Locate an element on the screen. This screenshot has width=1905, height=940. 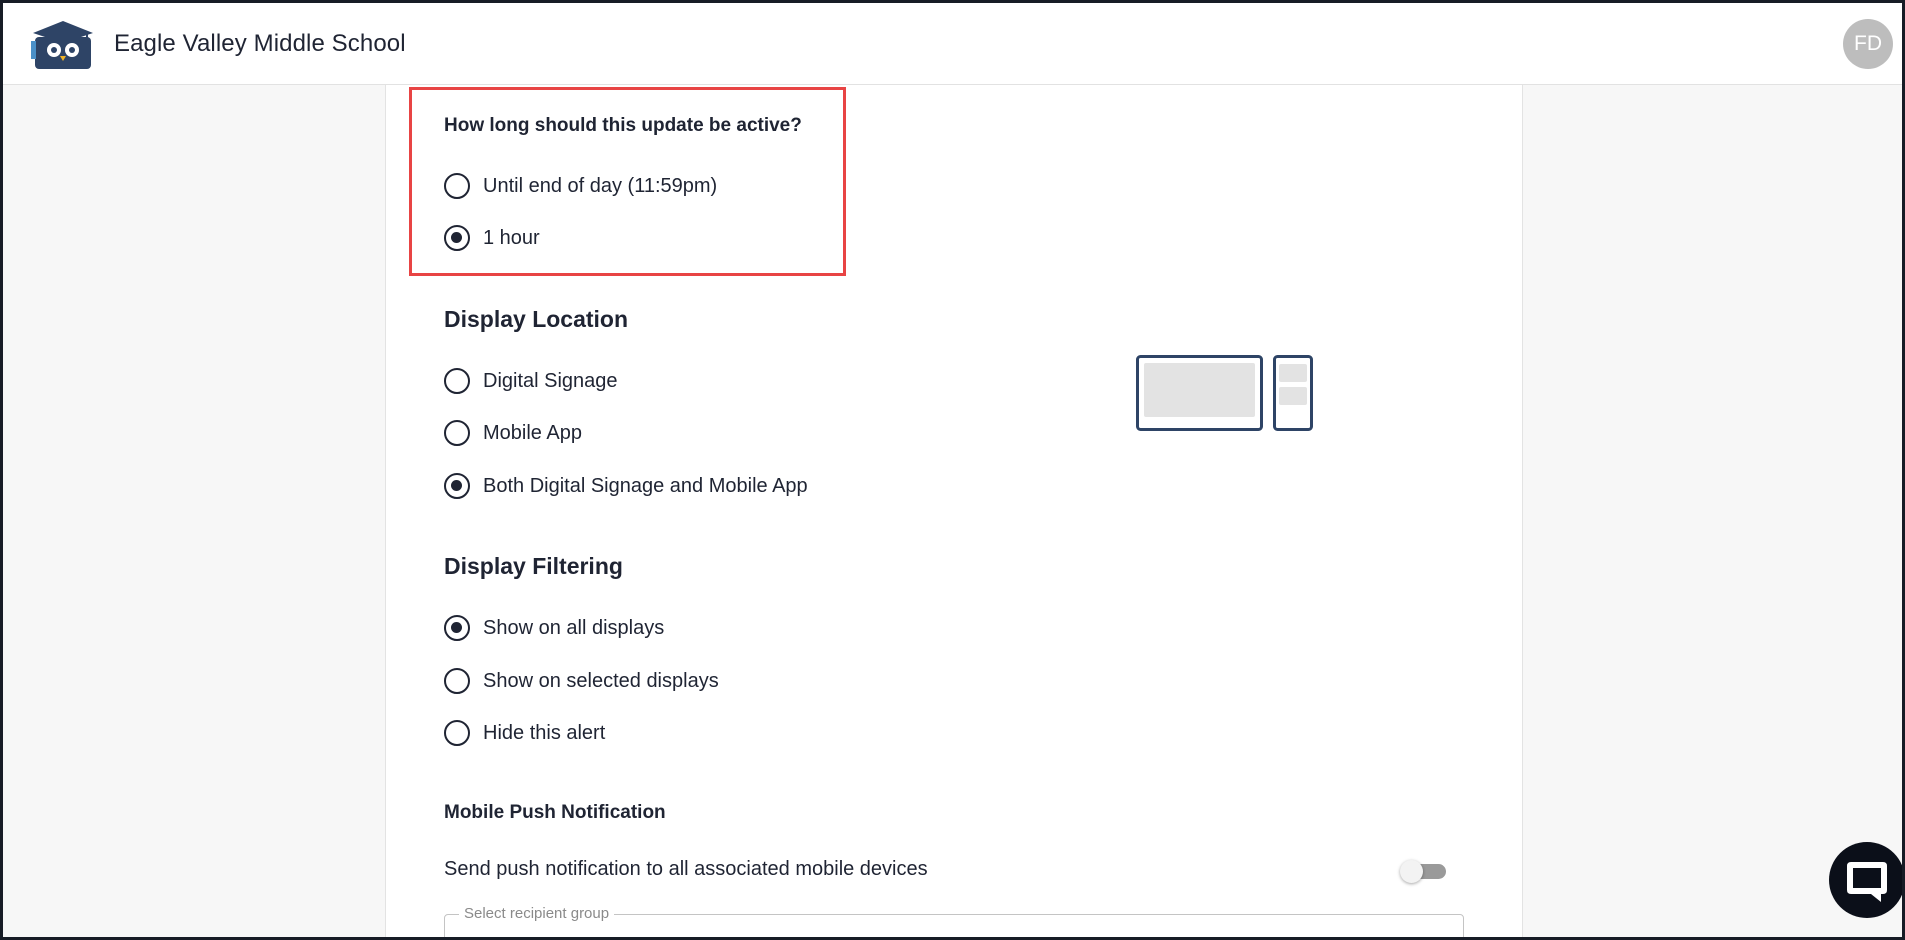
push-notification-title: Mobile Push Notification is located at coordinates (555, 812).